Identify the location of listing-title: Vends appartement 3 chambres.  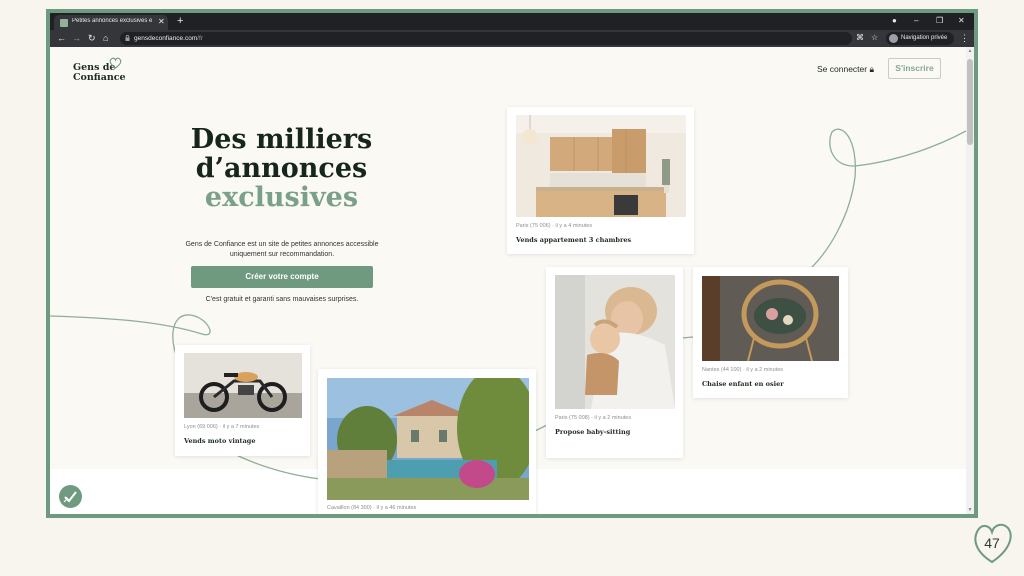
(574, 240).